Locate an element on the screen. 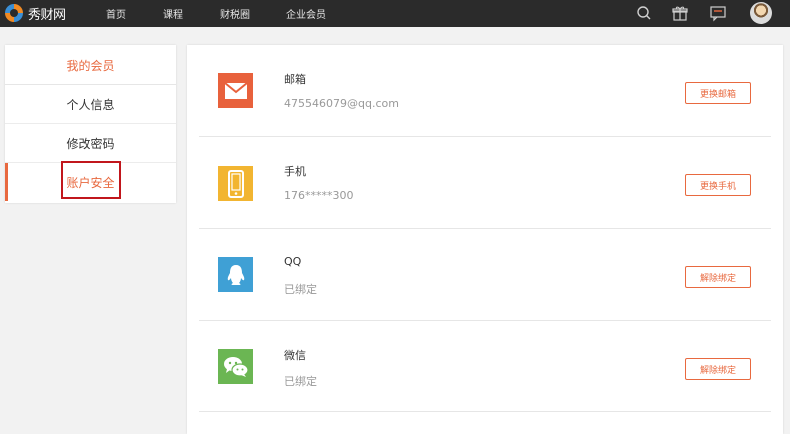 This screenshot has width=790, height=434. message-icon is located at coordinates (718, 13).